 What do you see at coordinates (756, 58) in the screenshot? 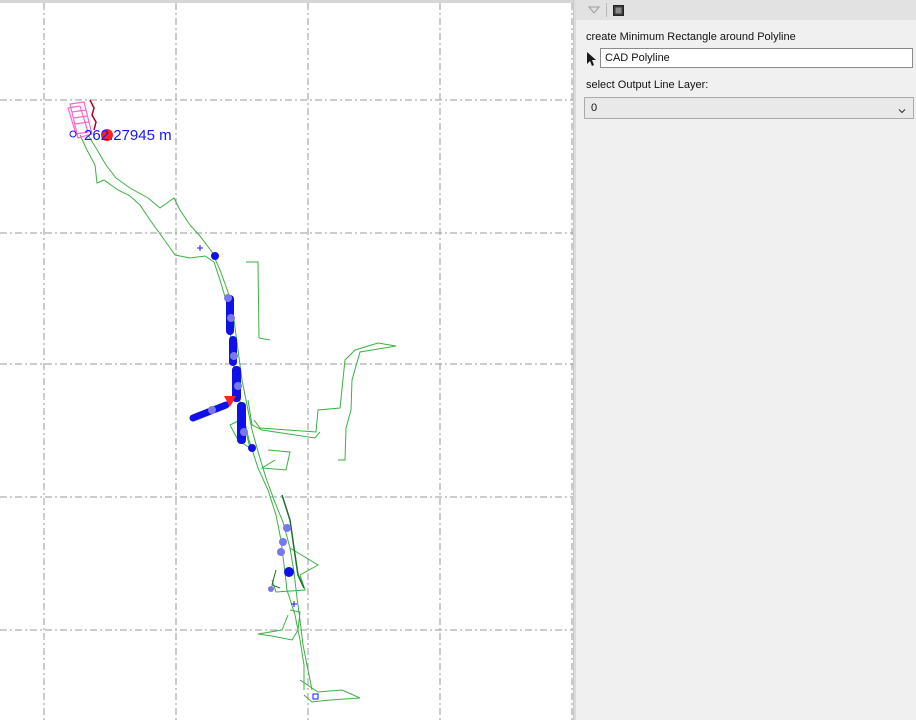
I see `polyline-input` at bounding box center [756, 58].